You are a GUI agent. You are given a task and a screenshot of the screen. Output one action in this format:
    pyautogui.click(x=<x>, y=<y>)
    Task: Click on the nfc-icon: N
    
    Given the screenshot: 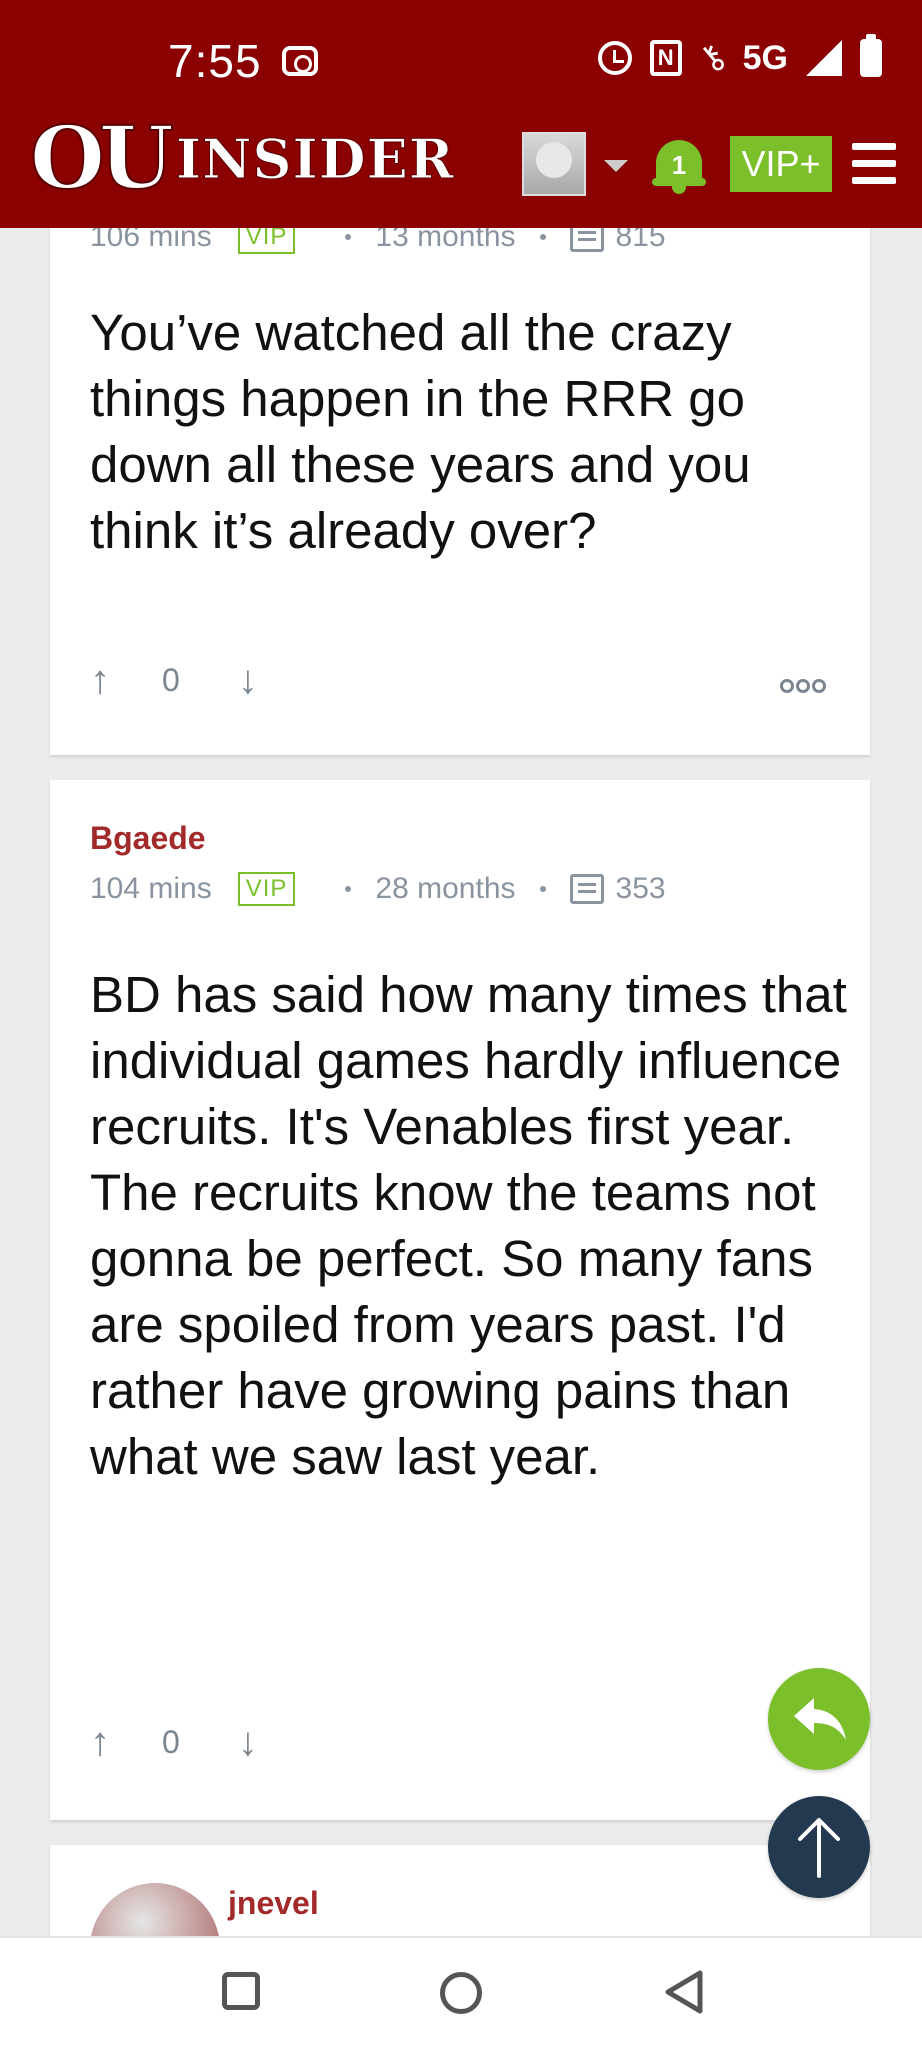 What is the action you would take?
    pyautogui.click(x=665, y=58)
    